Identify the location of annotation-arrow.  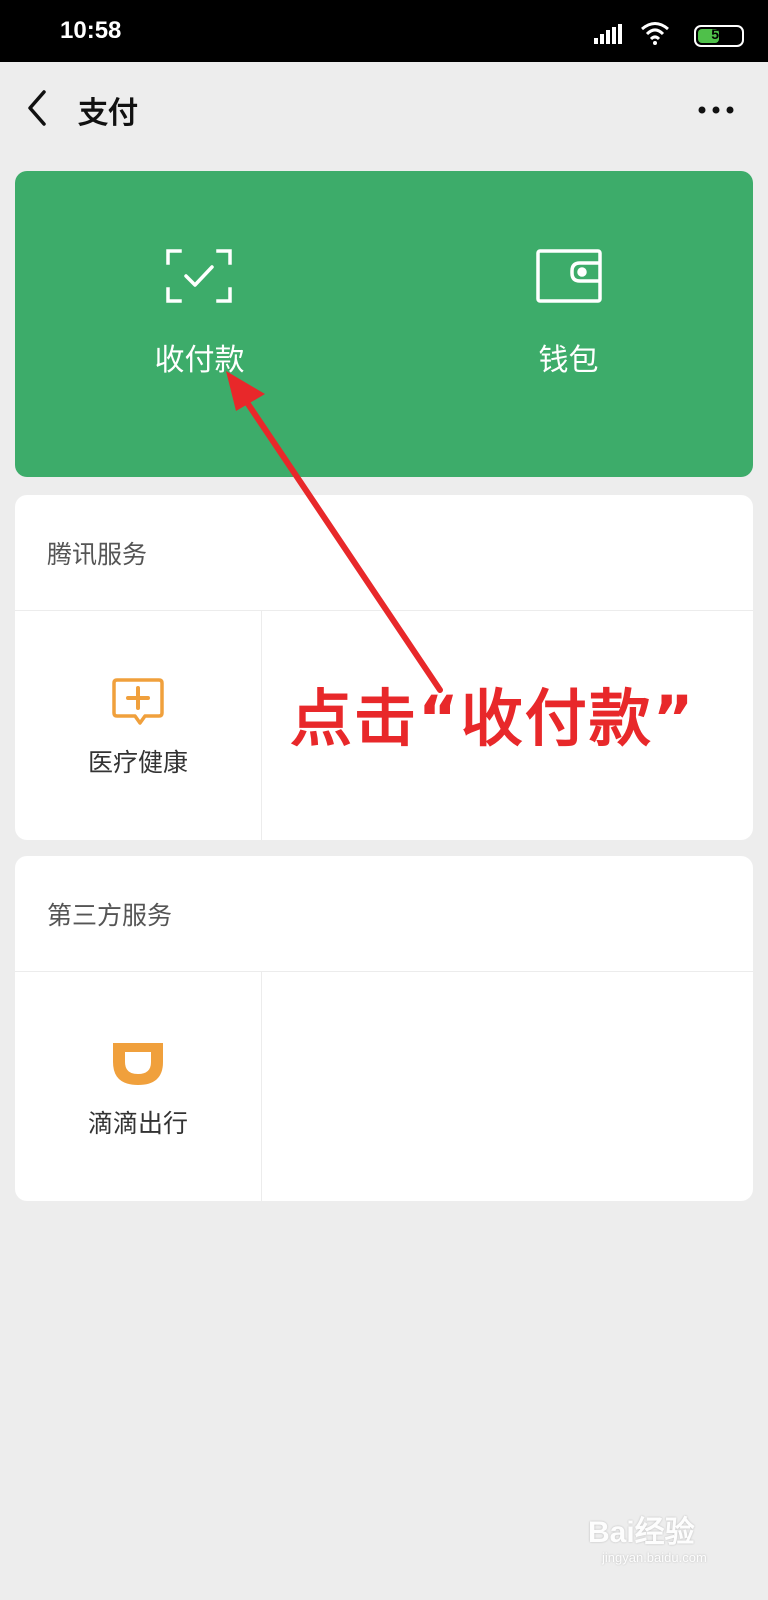
(334, 532).